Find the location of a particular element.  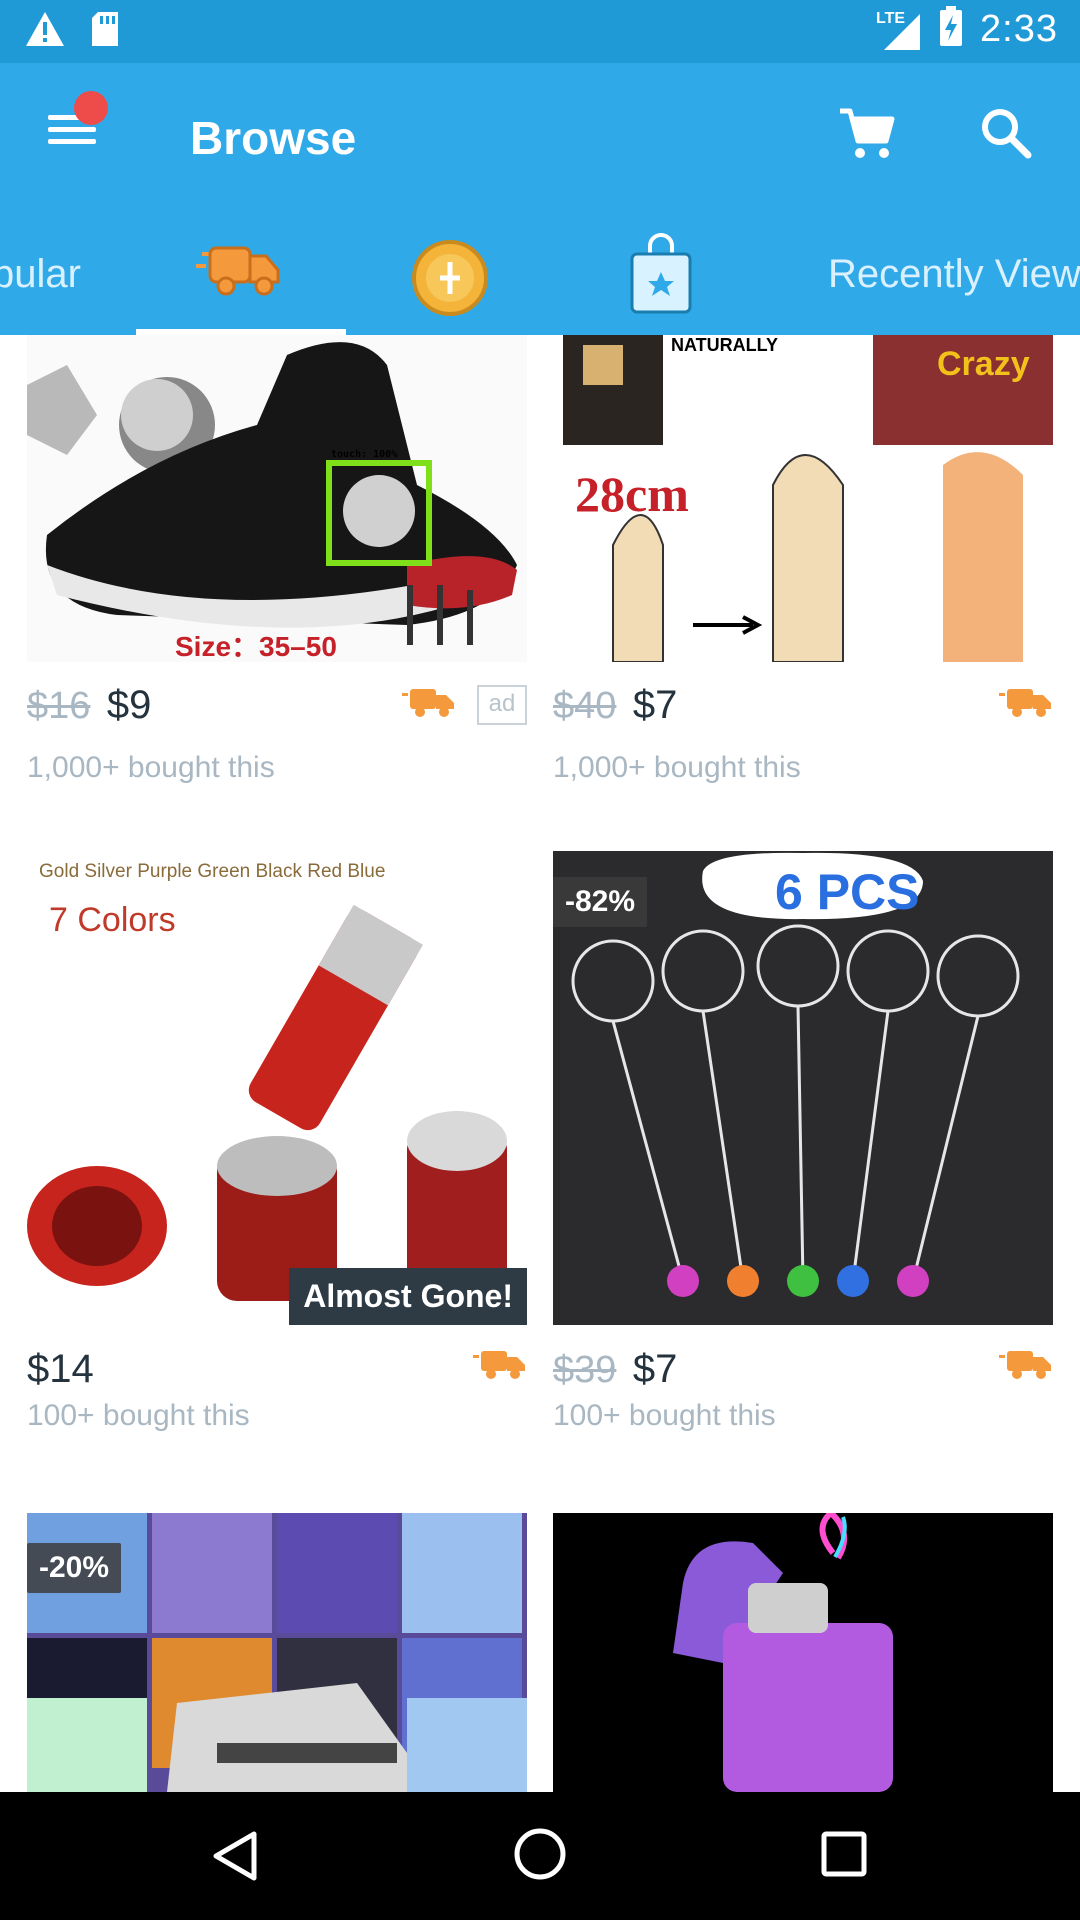

product-image: -20% is located at coordinates (277, 1652).